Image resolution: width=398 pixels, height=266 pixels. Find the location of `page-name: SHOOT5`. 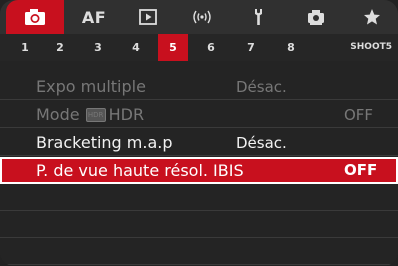

page-name: SHOOT5 is located at coordinates (371, 47).